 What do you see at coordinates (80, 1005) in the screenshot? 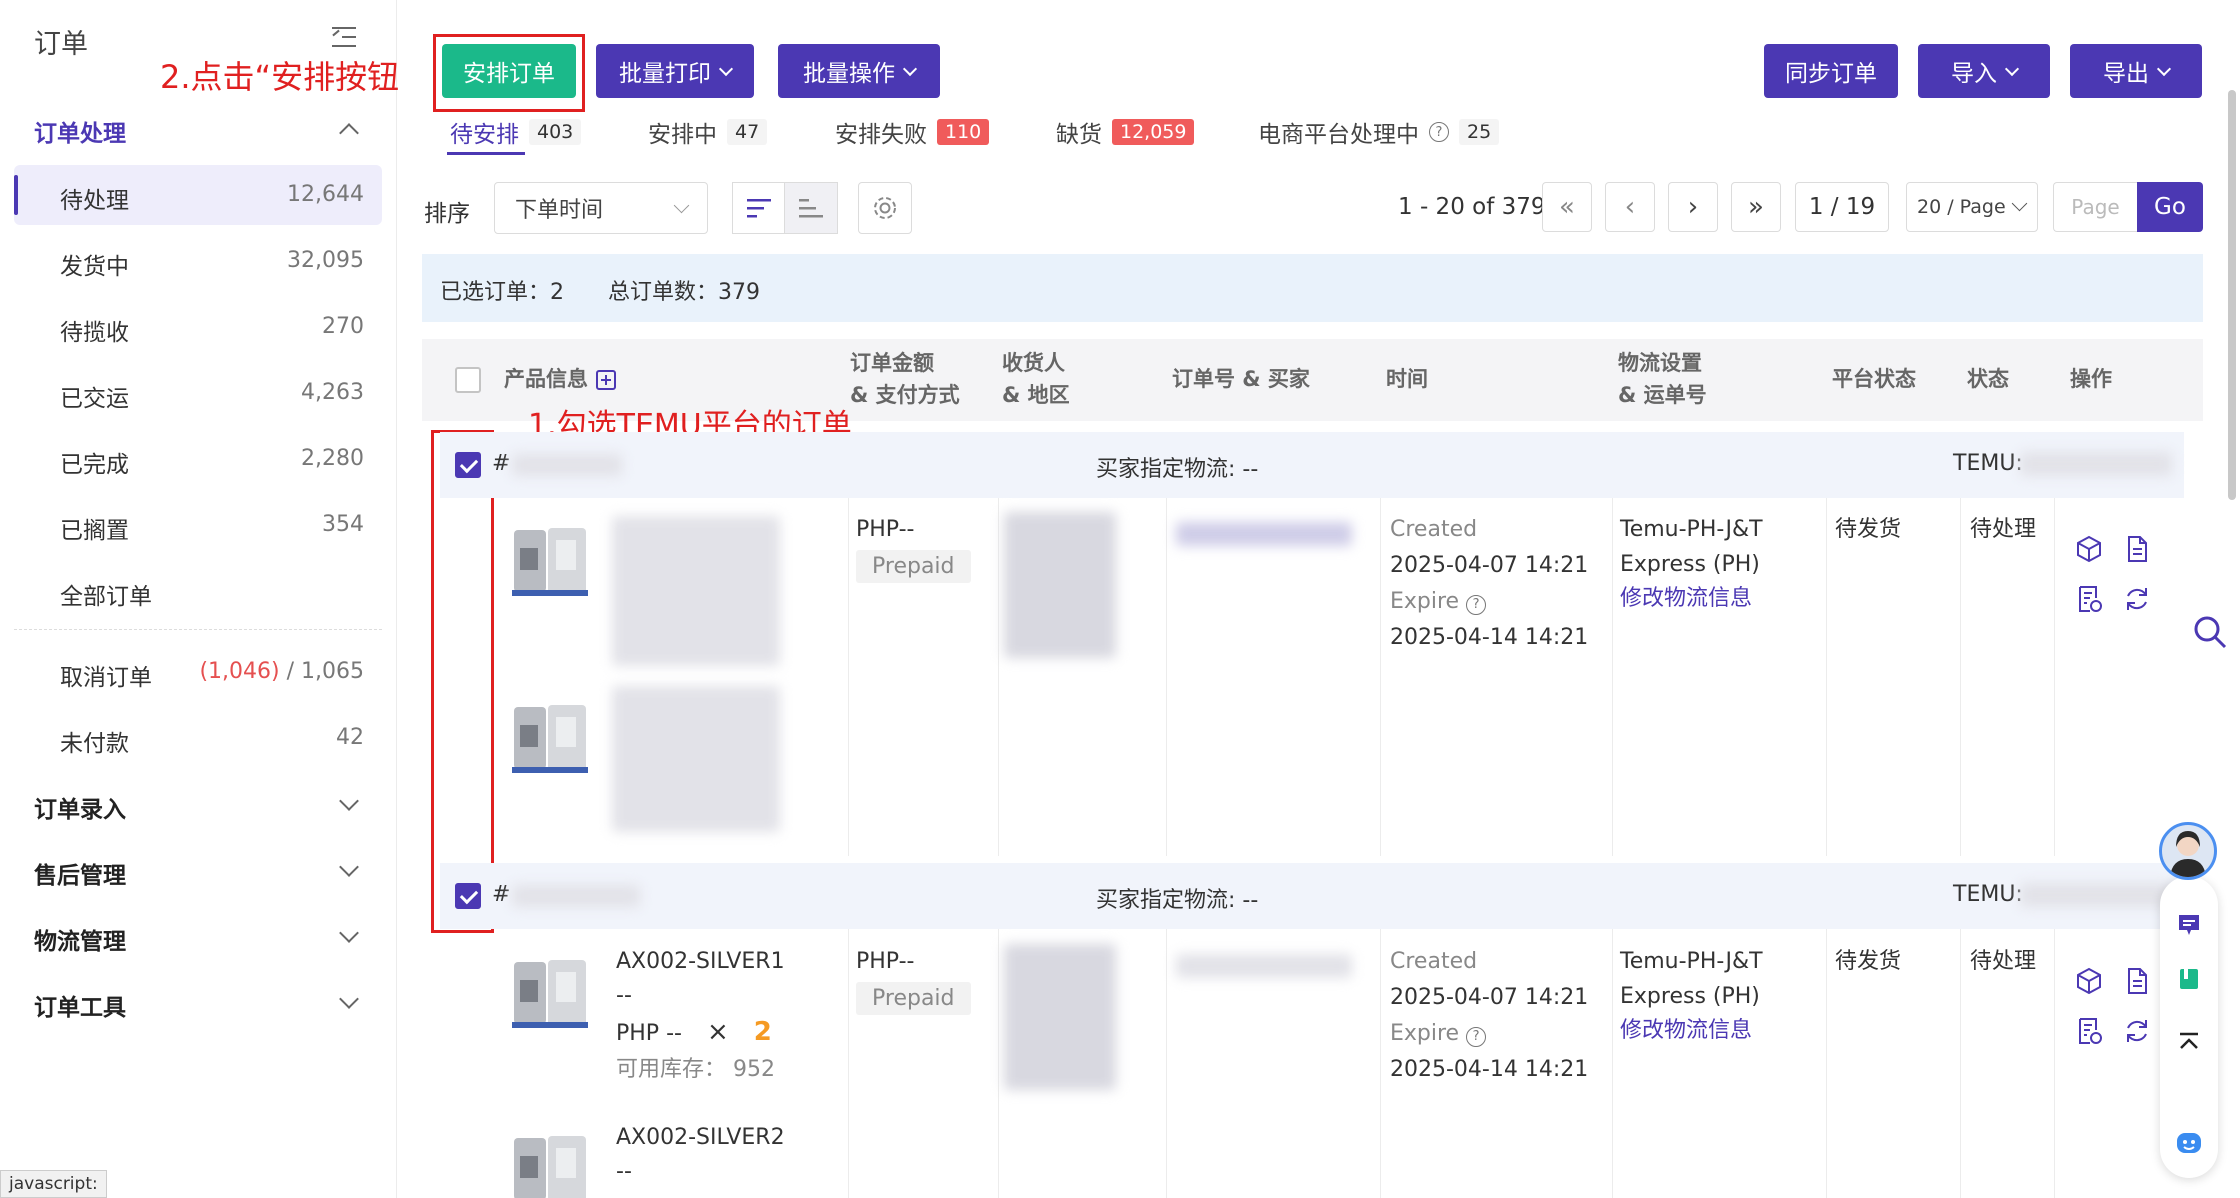
I see `sidebar-group-order-tools: 订单工具` at bounding box center [80, 1005].